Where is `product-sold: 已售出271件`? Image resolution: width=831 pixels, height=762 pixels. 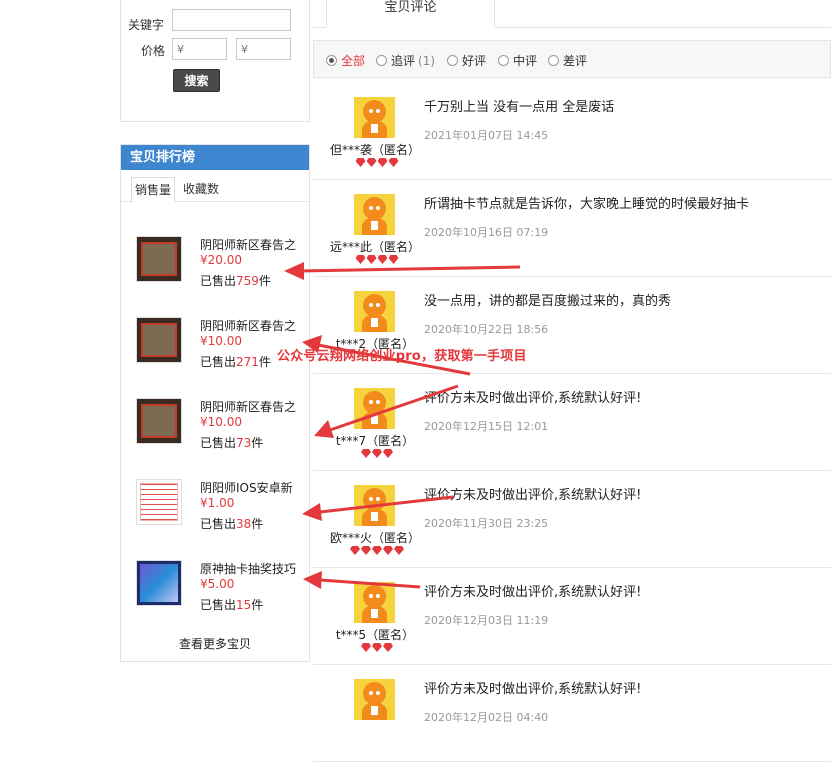
product-sold: 已售出271件 is located at coordinates (235, 362).